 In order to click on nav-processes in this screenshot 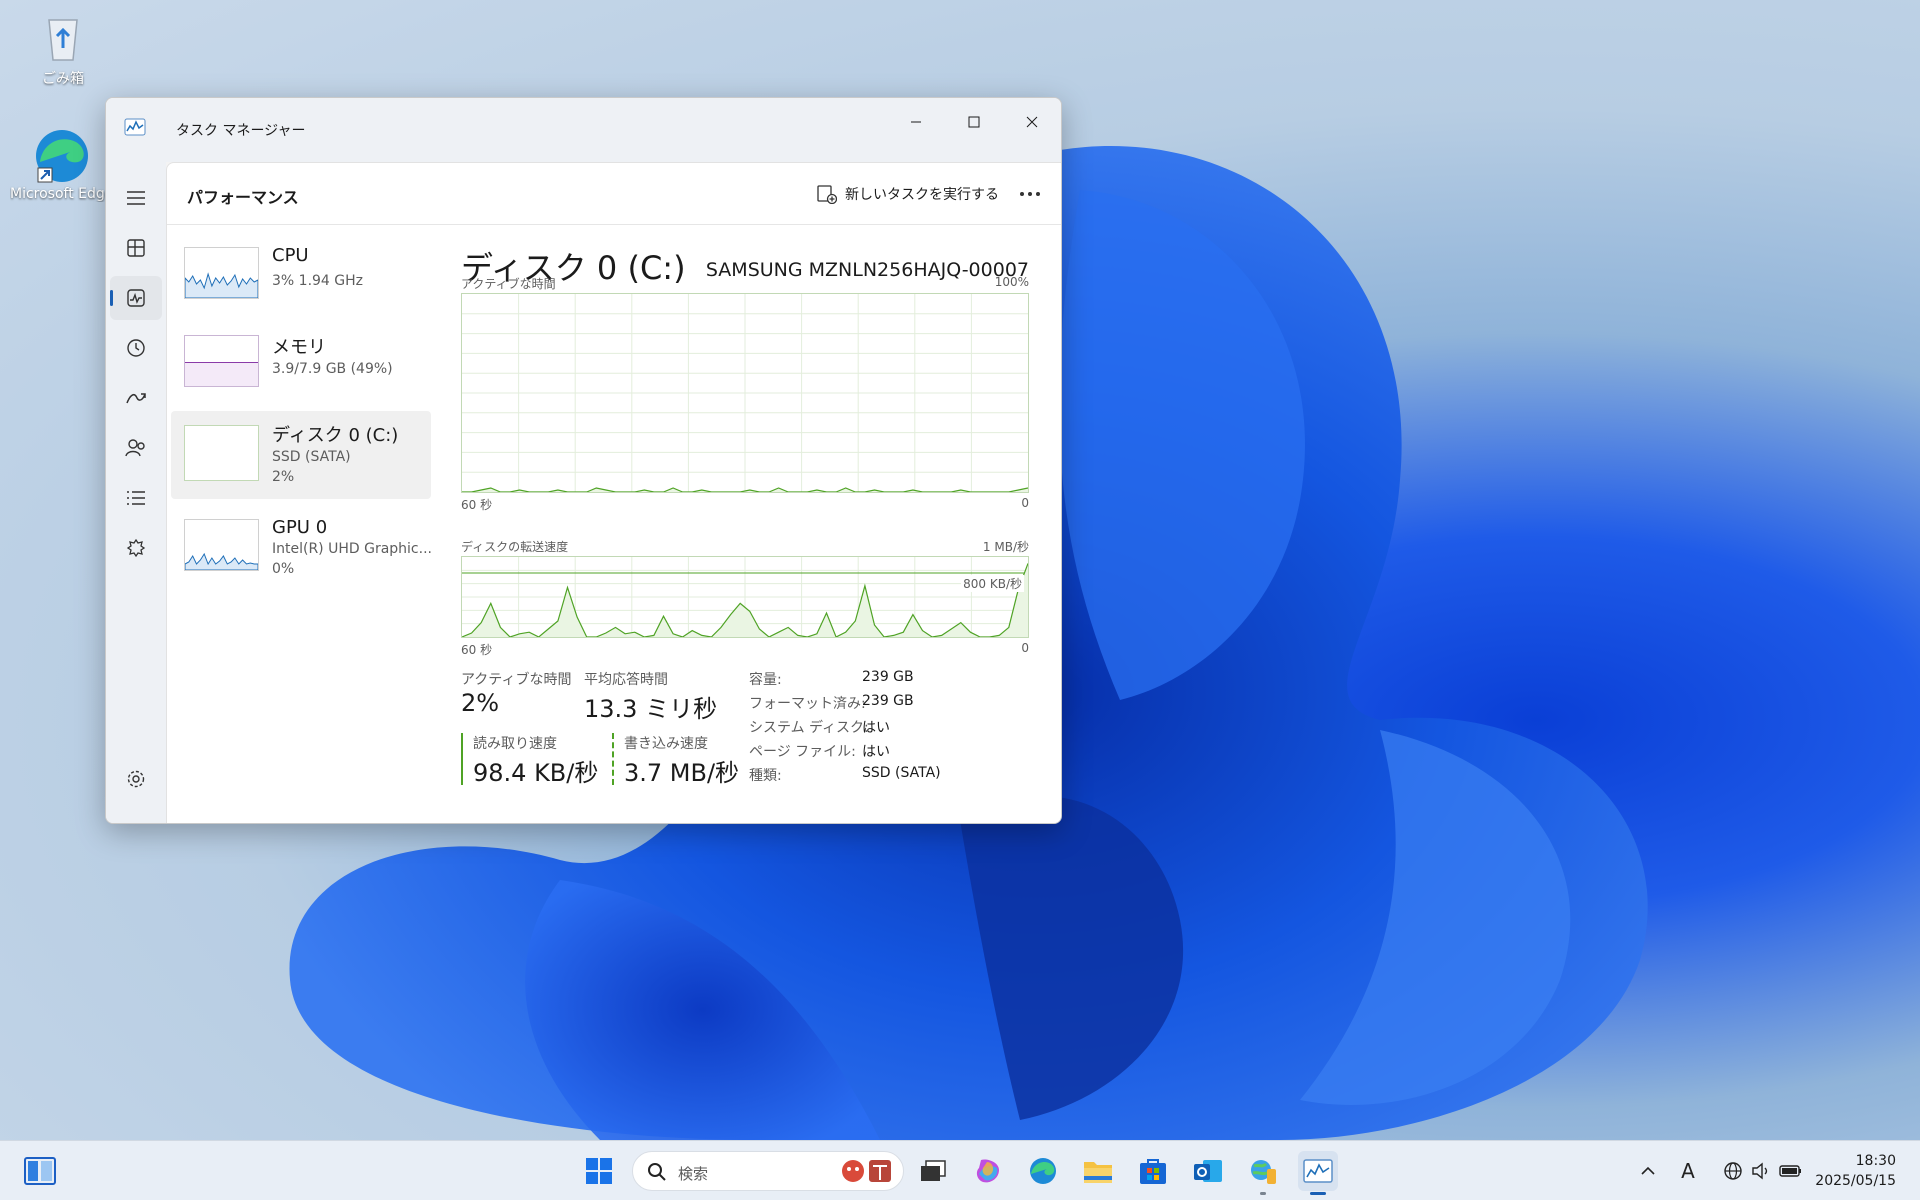, I will do `click(136, 248)`.